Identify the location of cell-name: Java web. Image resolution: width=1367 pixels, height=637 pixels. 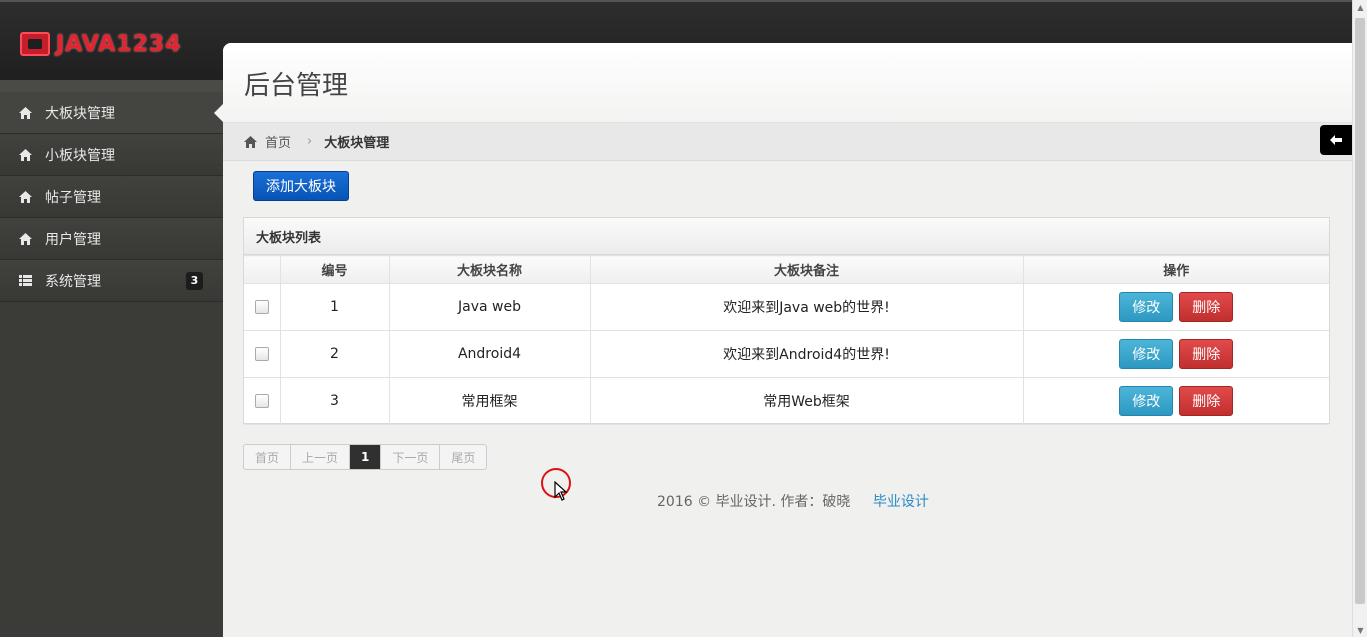
(489, 307).